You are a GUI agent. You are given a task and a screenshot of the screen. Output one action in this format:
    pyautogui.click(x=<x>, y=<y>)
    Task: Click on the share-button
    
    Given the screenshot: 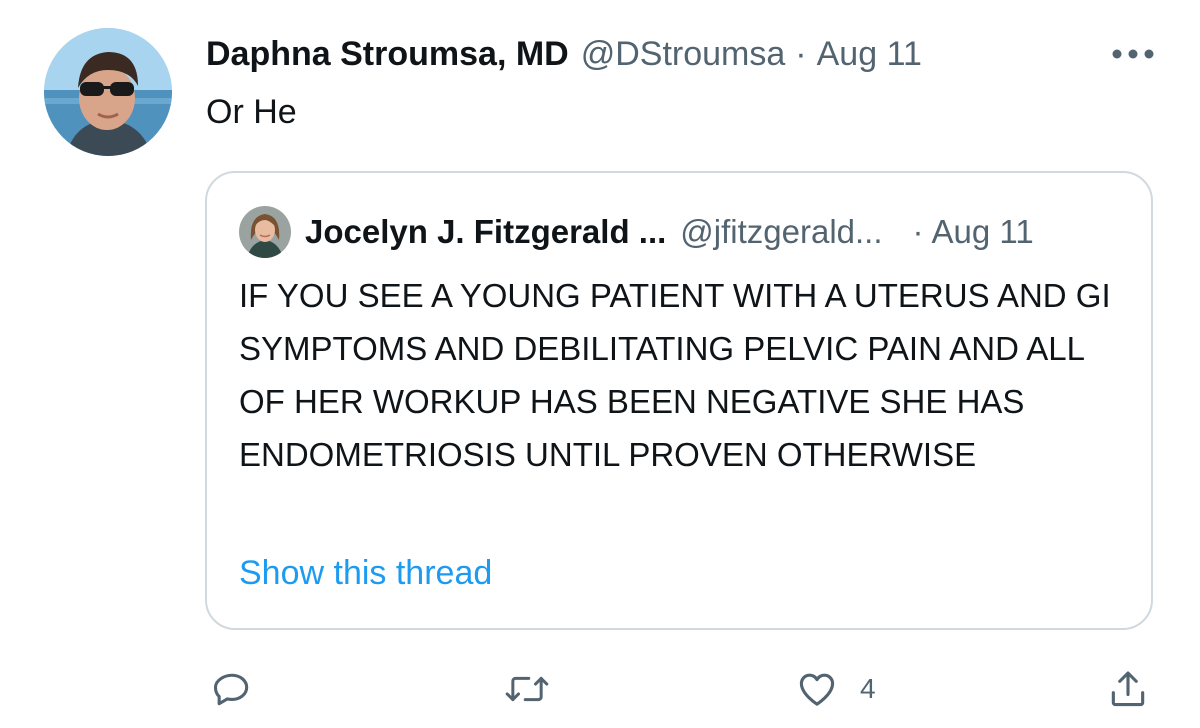 What is the action you would take?
    pyautogui.click(x=1128, y=689)
    